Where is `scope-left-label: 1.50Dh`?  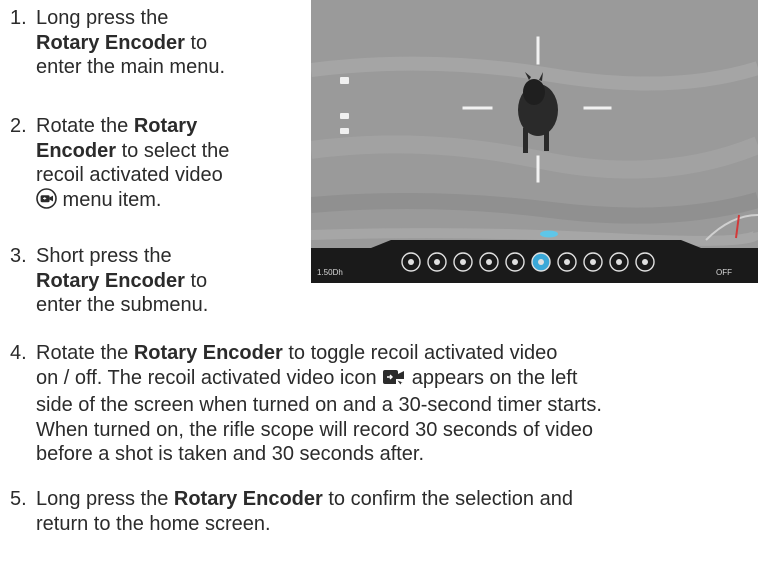
scope-left-label: 1.50Dh is located at coordinates (330, 272).